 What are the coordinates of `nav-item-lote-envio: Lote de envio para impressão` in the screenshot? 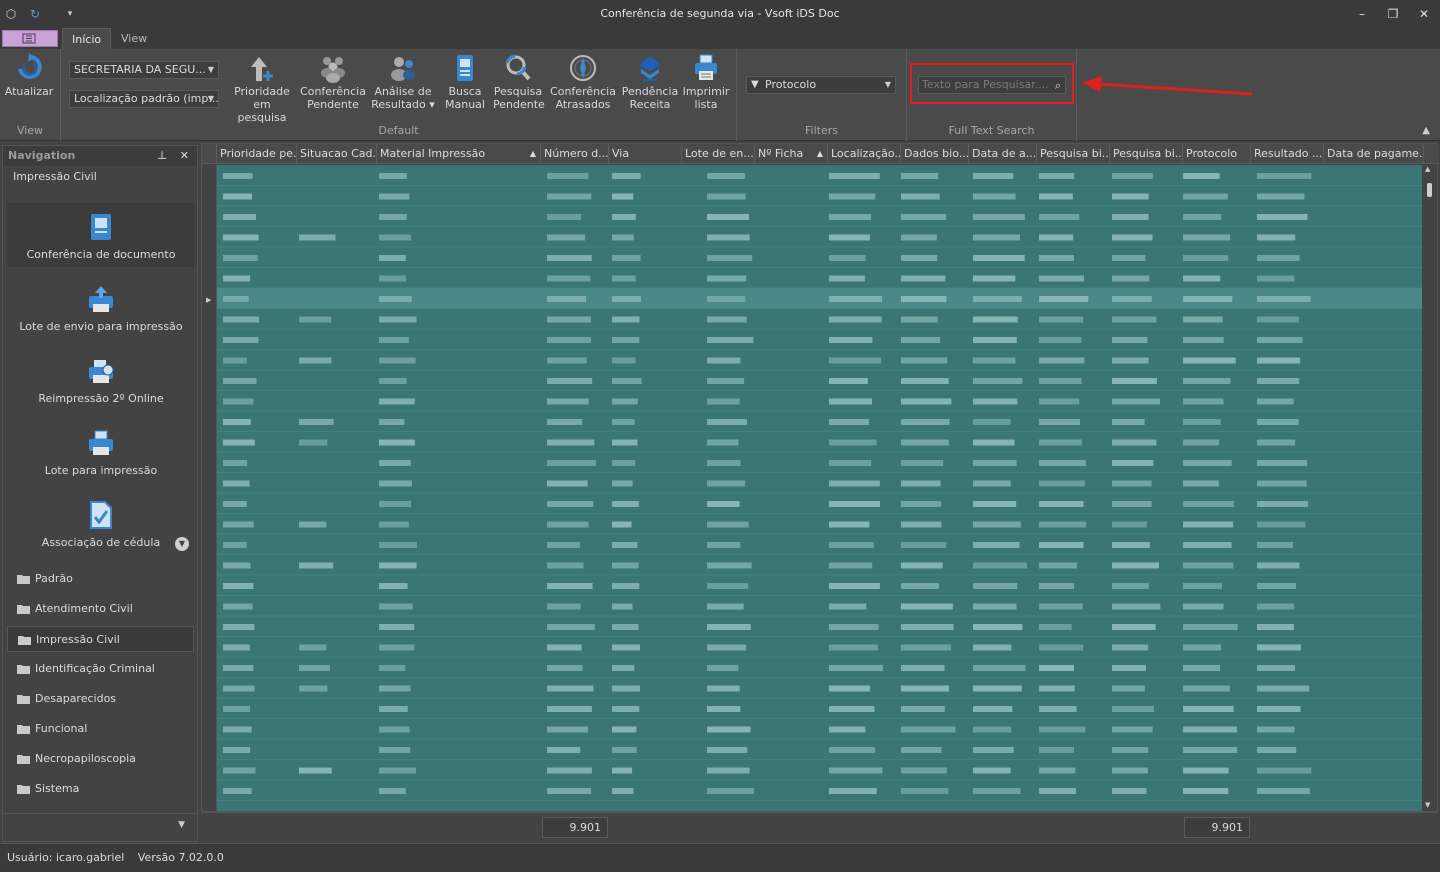 It's located at (101, 308).